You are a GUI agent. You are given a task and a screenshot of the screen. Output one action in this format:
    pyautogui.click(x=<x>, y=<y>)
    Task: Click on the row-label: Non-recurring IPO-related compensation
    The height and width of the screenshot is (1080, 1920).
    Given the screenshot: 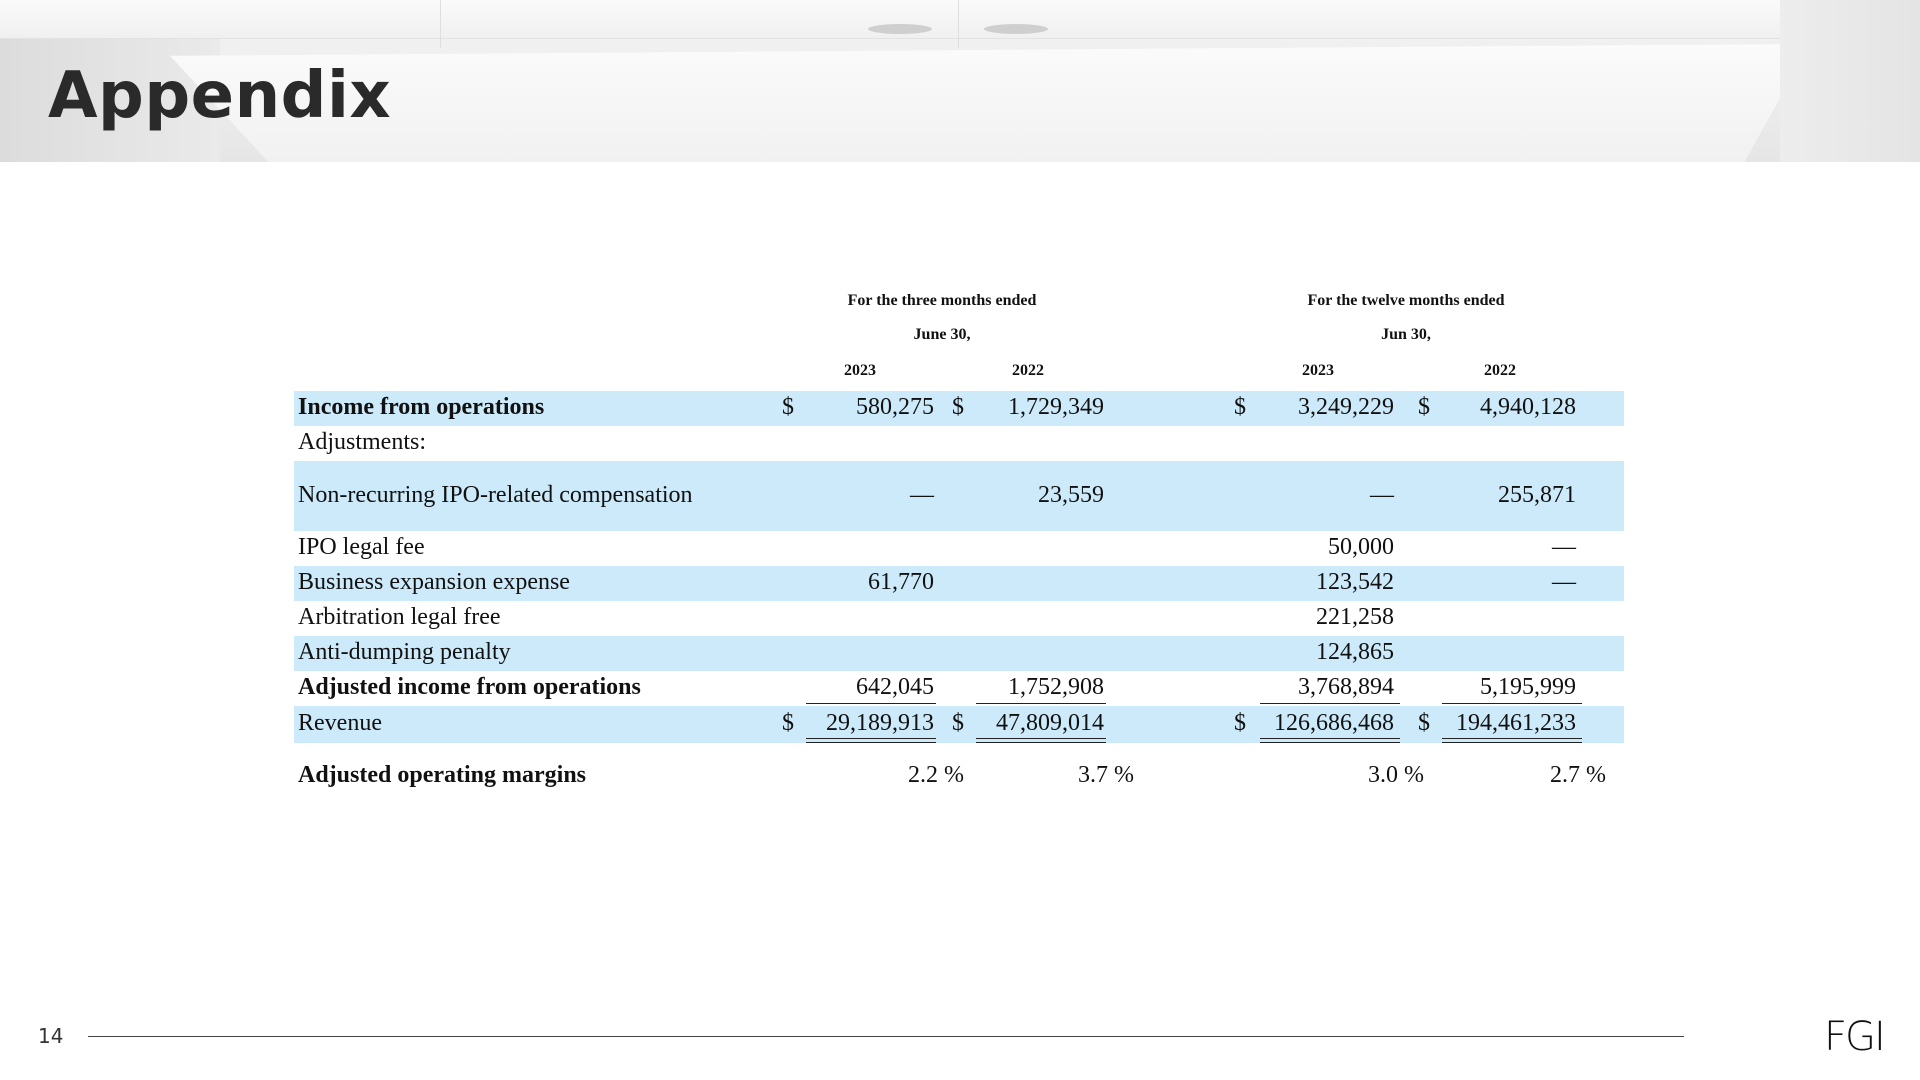 What is the action you would take?
    pyautogui.click(x=495, y=495)
    